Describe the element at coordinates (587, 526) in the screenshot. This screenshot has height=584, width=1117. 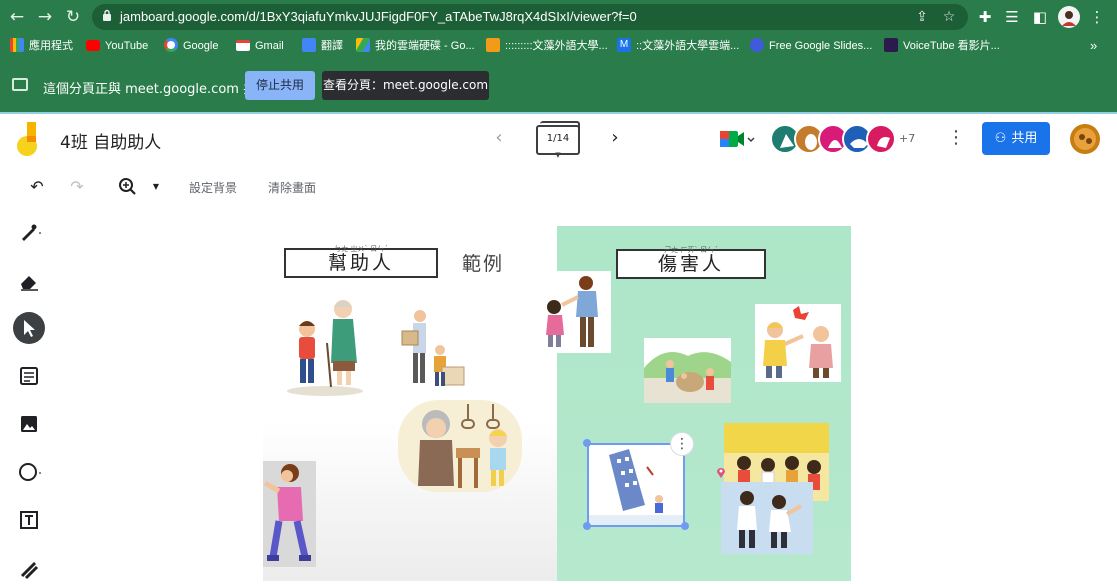
I see `resize-handle-bottom-left` at that location.